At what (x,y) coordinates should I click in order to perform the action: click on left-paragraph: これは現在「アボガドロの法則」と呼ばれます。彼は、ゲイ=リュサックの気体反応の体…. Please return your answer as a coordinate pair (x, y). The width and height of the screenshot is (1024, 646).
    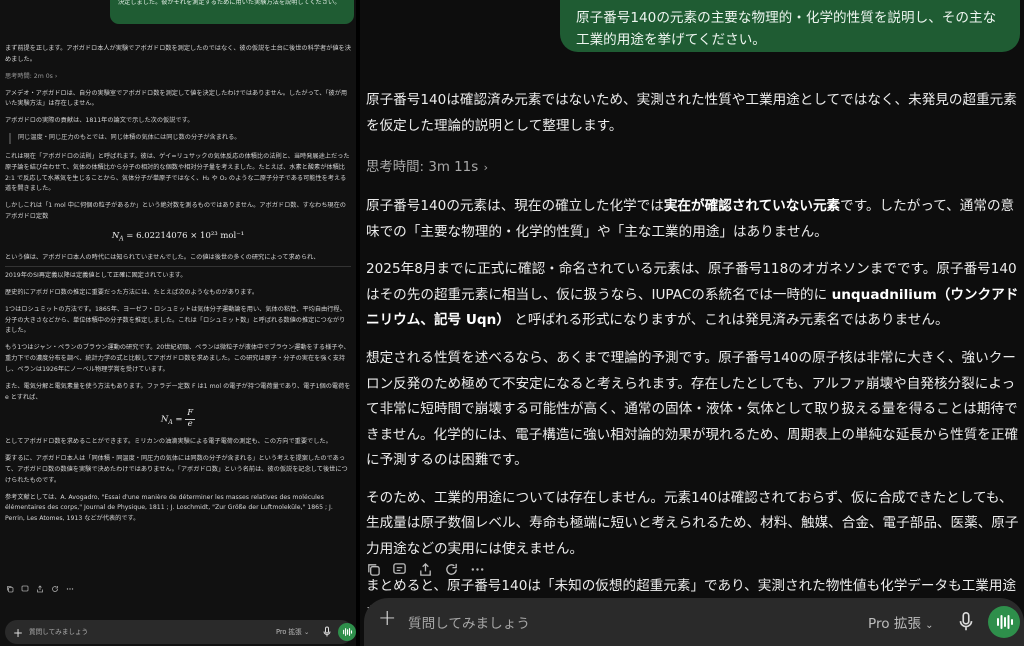
    Looking at the image, I should click on (177, 172).